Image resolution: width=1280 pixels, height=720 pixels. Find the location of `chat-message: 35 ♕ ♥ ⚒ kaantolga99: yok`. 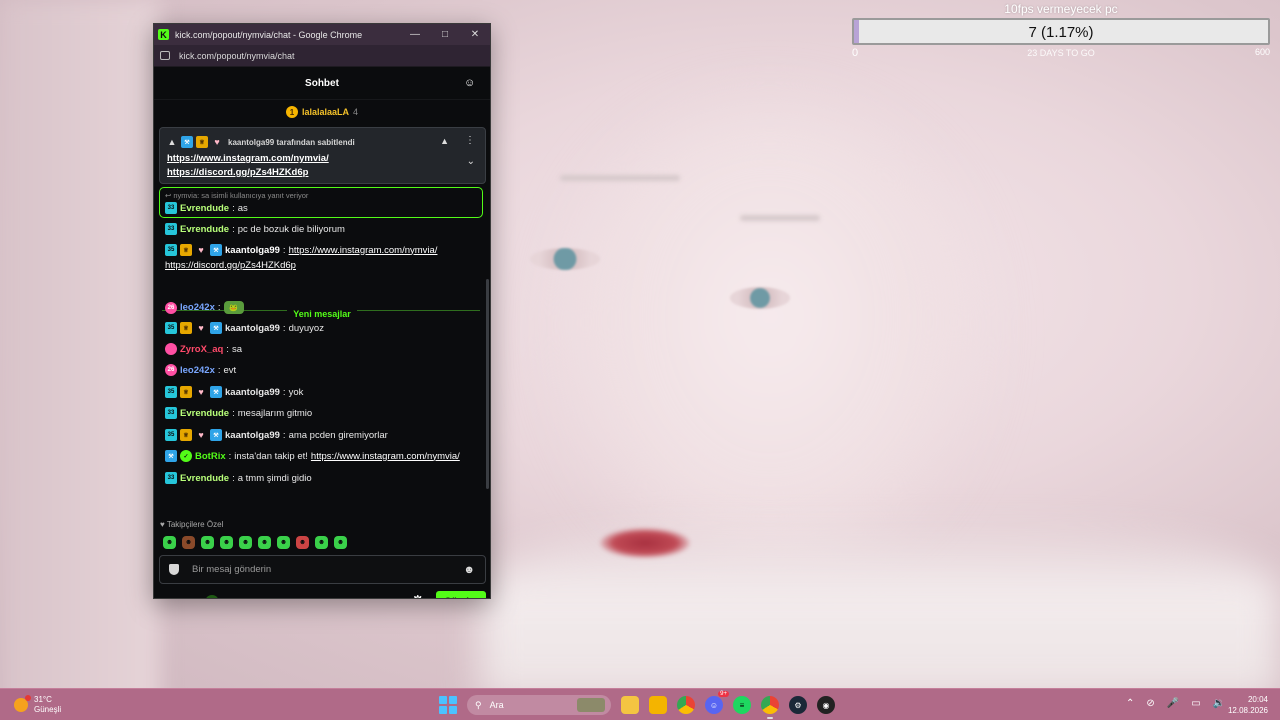

chat-message: 35 ♕ ♥ ⚒ kaantolga99: yok is located at coordinates (323, 392).